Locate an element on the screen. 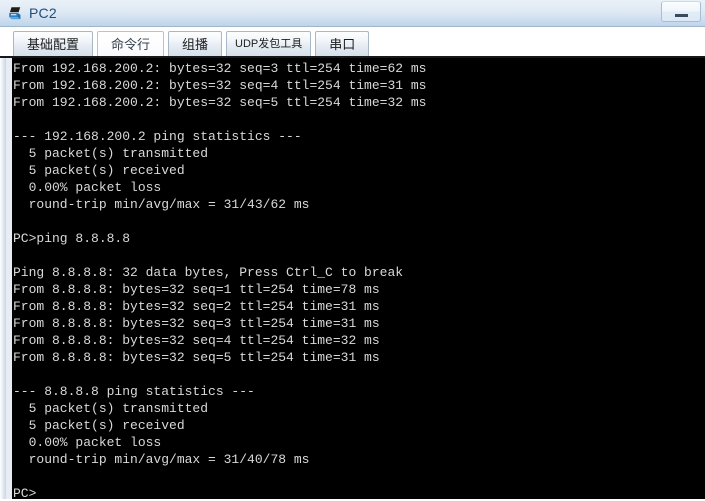  console-line: round-trip min/avg/max = 31/43/62 ms is located at coordinates (161, 204).